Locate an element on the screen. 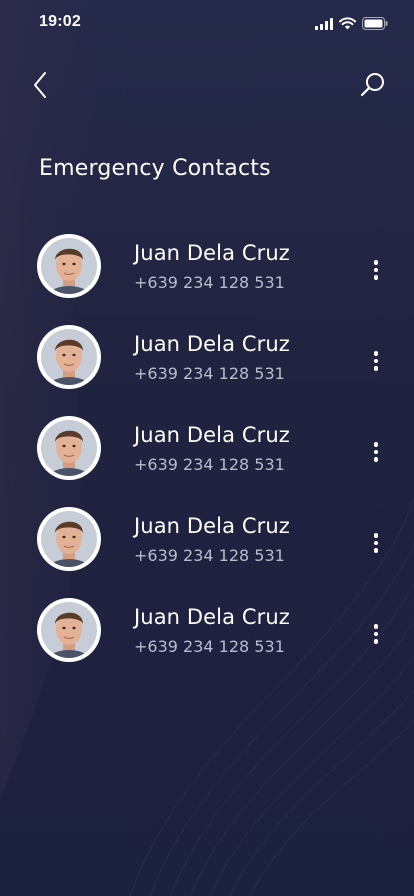  search-icon is located at coordinates (372, 85).